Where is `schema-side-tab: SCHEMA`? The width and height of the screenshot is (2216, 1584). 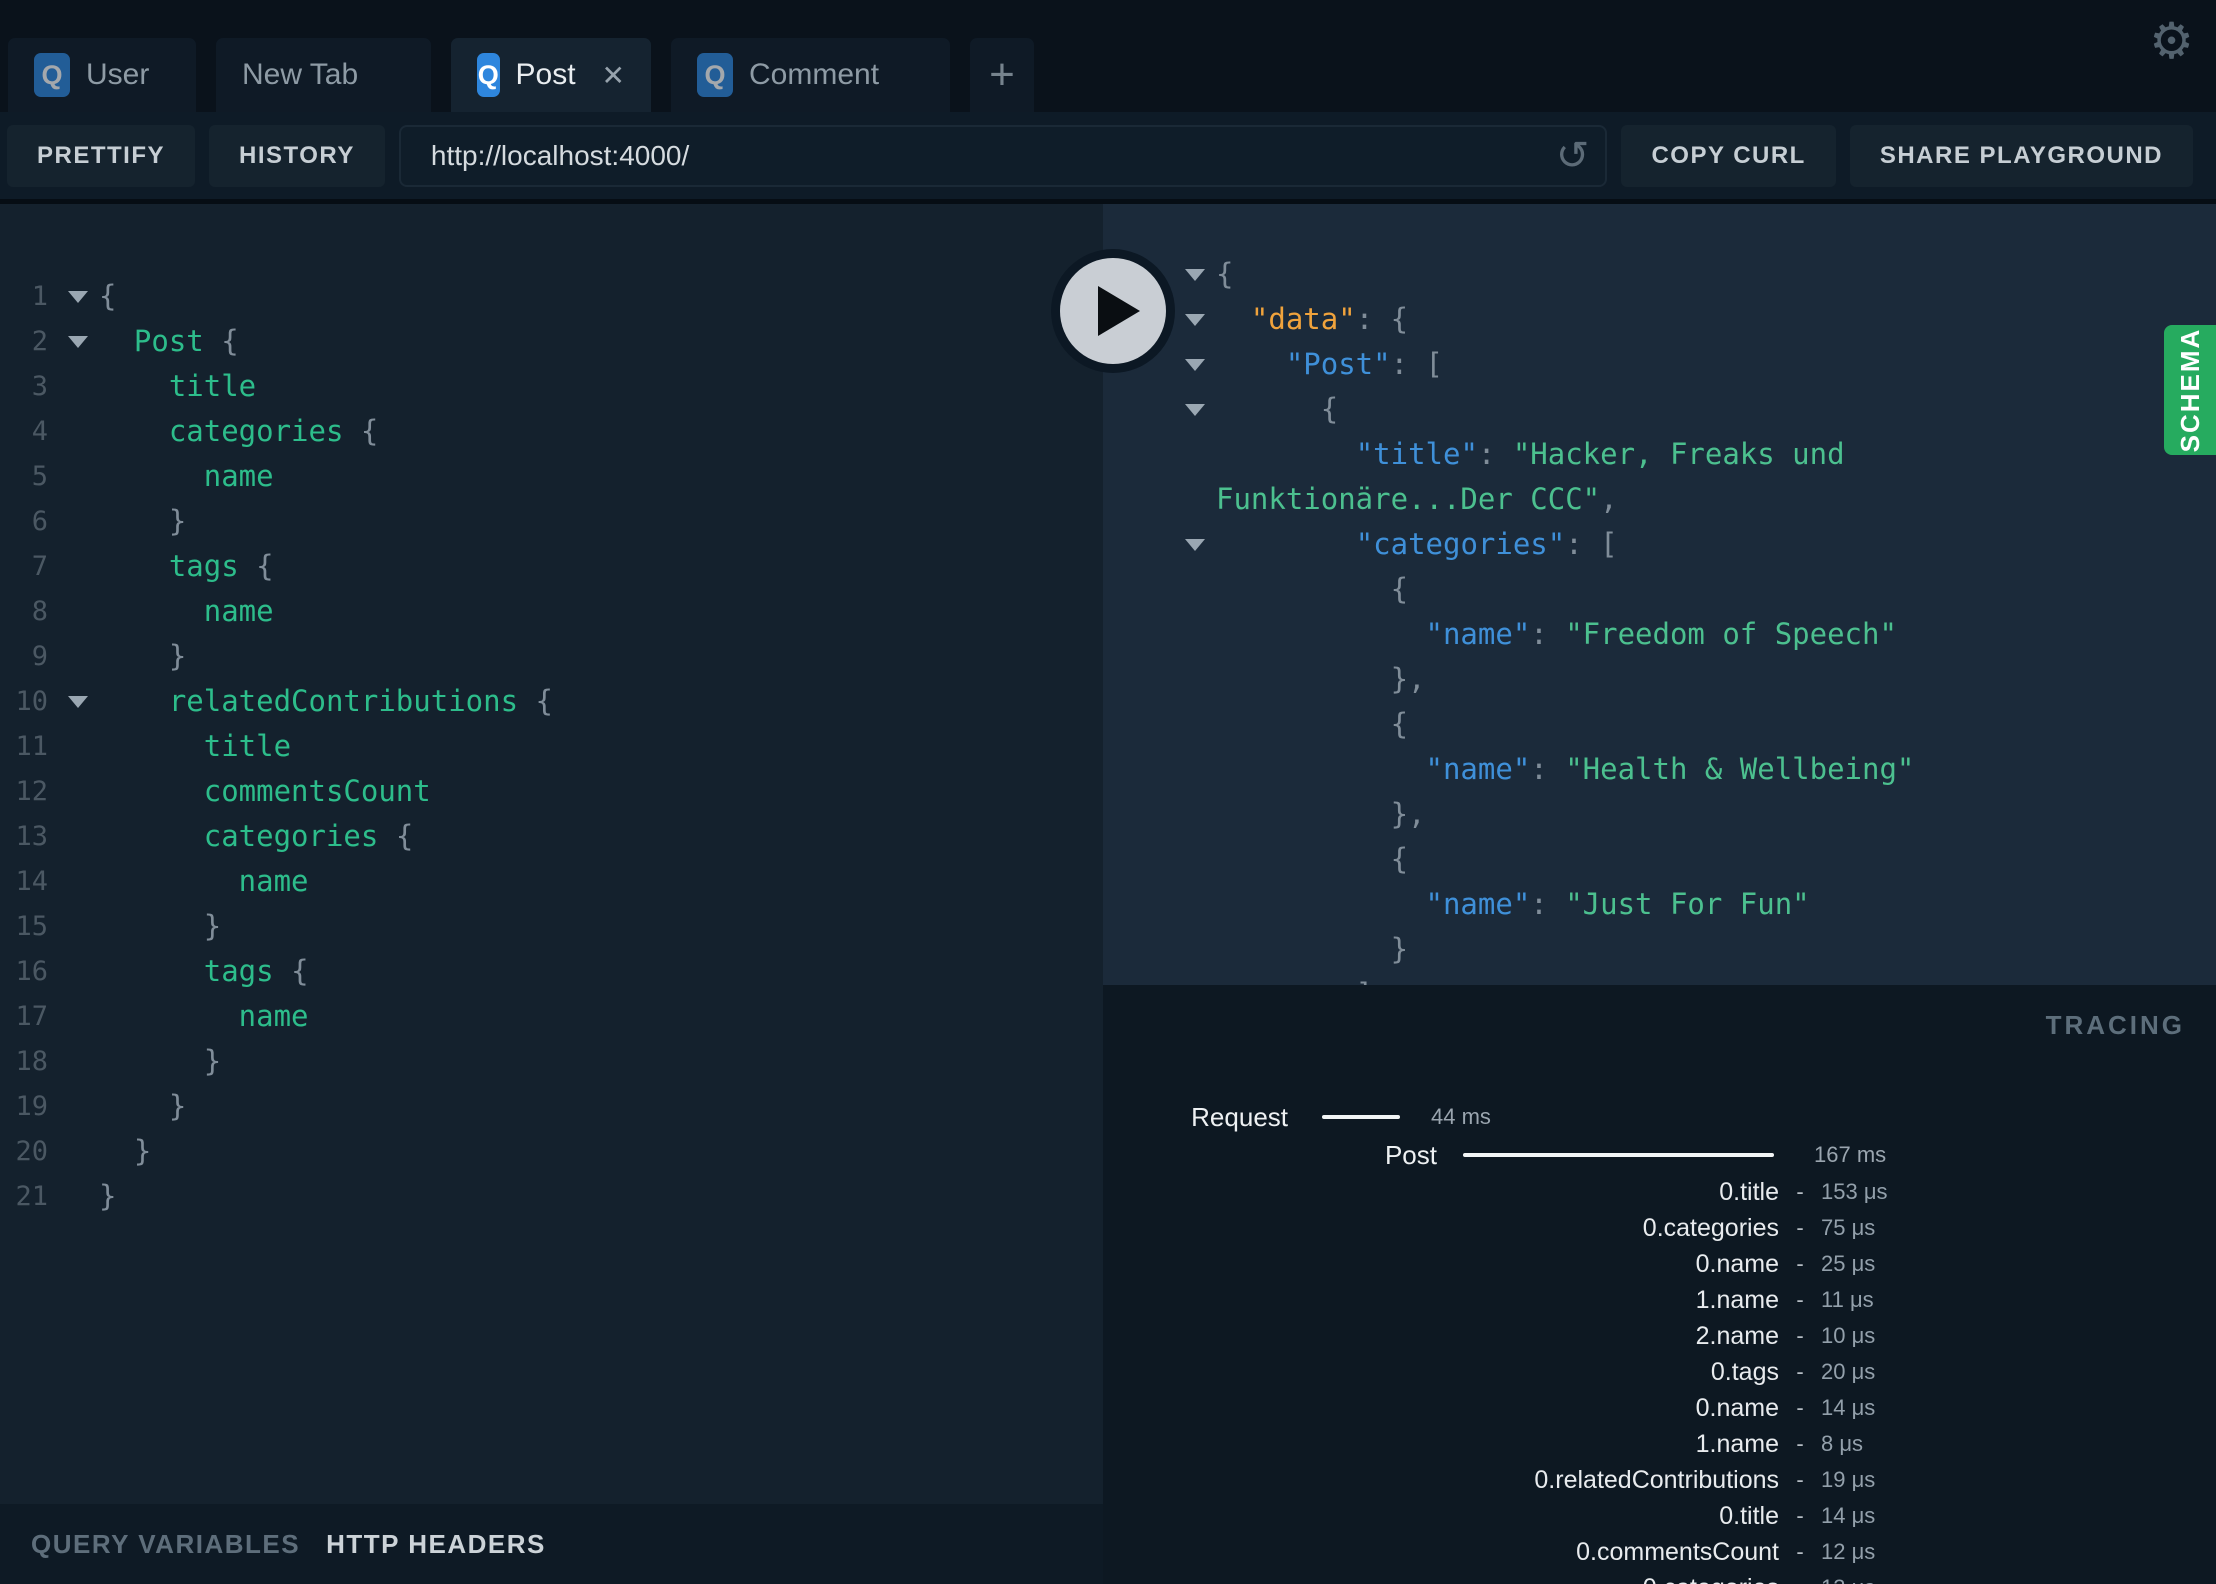
schema-side-tab: SCHEMA is located at coordinates (2190, 390).